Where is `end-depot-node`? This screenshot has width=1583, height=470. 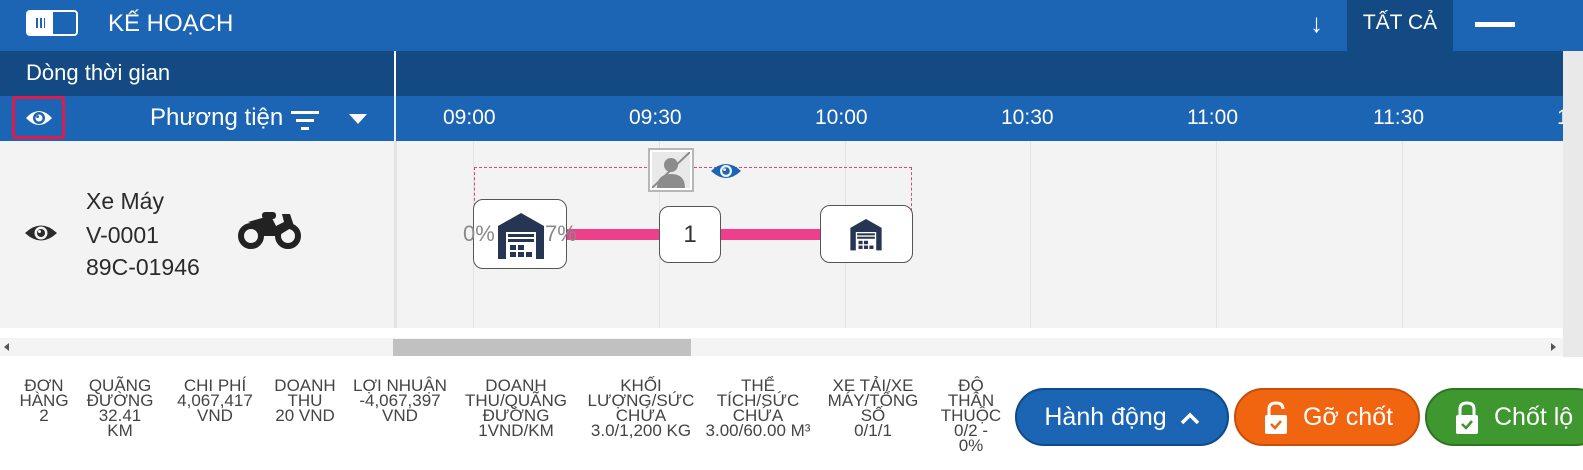 end-depot-node is located at coordinates (866, 234).